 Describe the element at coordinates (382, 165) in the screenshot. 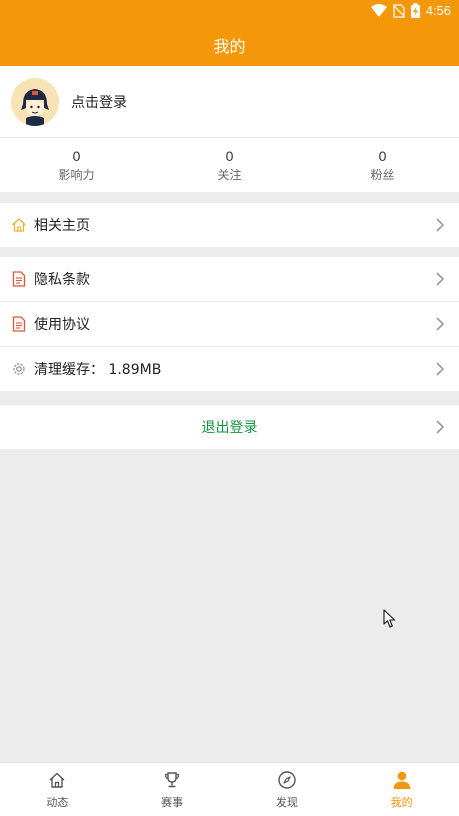

I see `stat-fans: 0 粉丝` at that location.